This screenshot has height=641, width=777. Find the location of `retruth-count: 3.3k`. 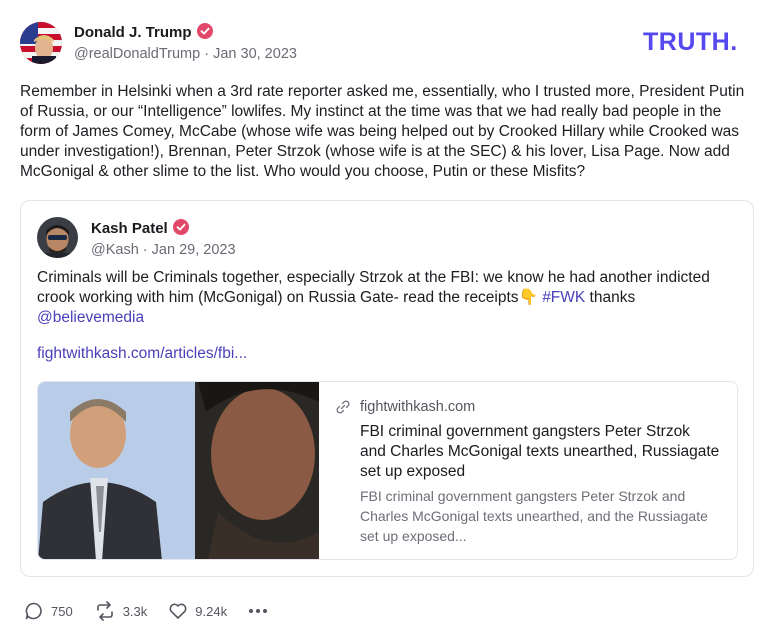

retruth-count: 3.3k is located at coordinates (135, 611).